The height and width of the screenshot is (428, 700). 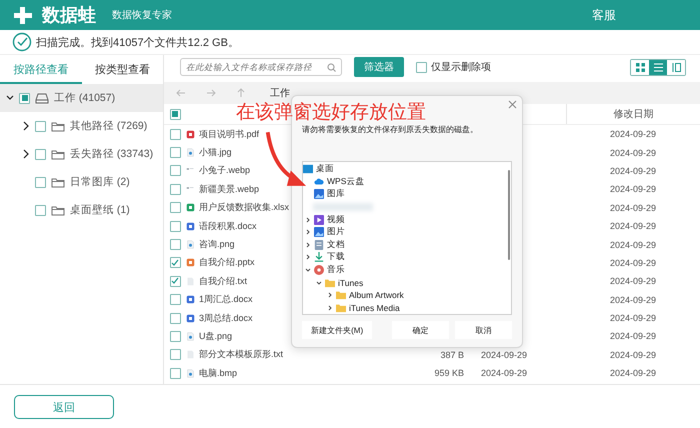 I want to click on checkbox-label: 仅显示删除项, so click(x=461, y=67).